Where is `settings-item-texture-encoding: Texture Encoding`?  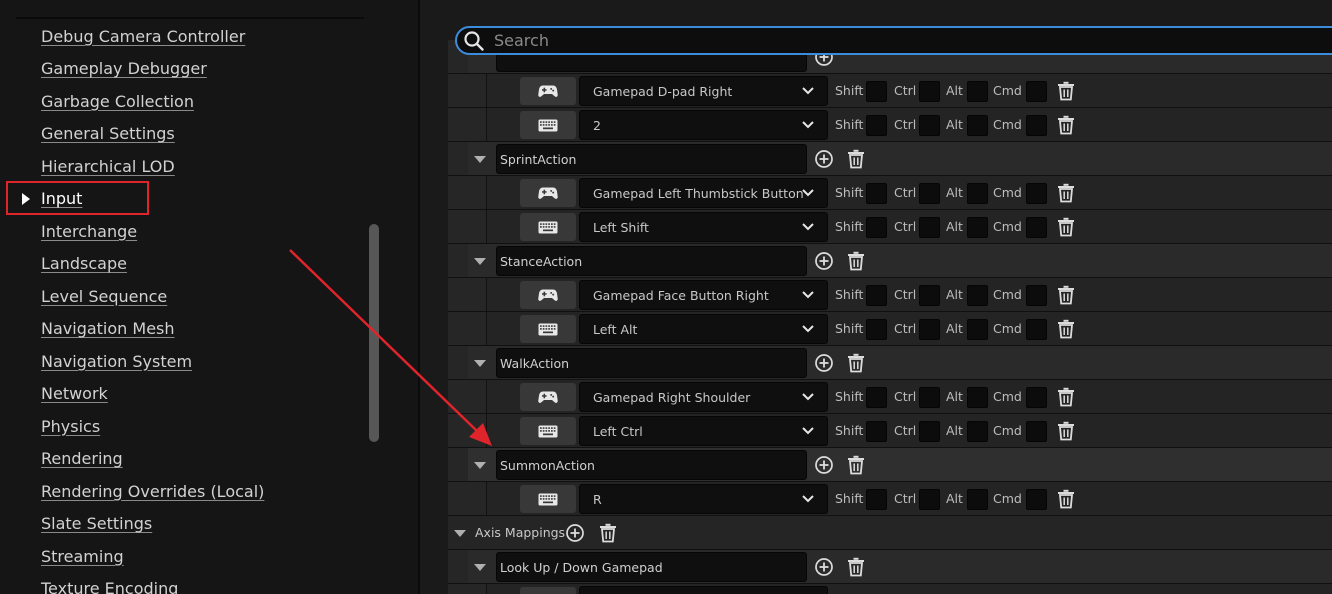 settings-item-texture-encoding: Texture Encoding is located at coordinates (200, 583).